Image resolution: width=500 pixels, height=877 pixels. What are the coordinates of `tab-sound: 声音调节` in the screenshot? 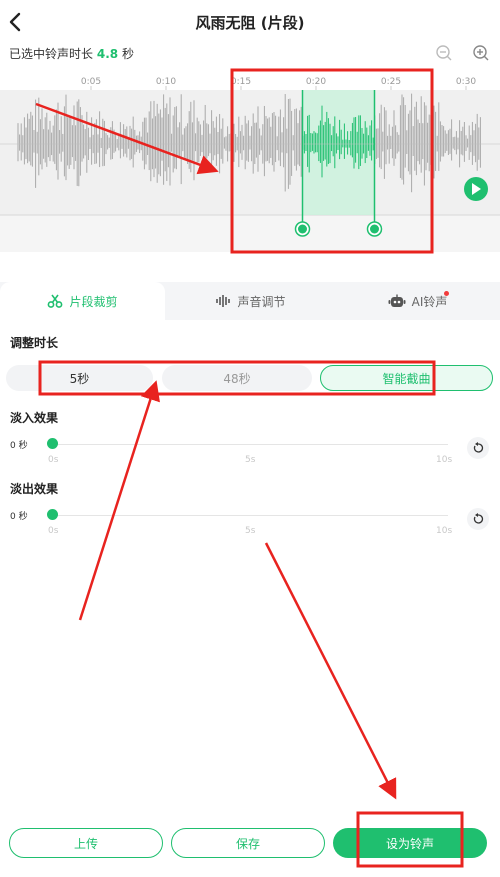 It's located at (250, 301).